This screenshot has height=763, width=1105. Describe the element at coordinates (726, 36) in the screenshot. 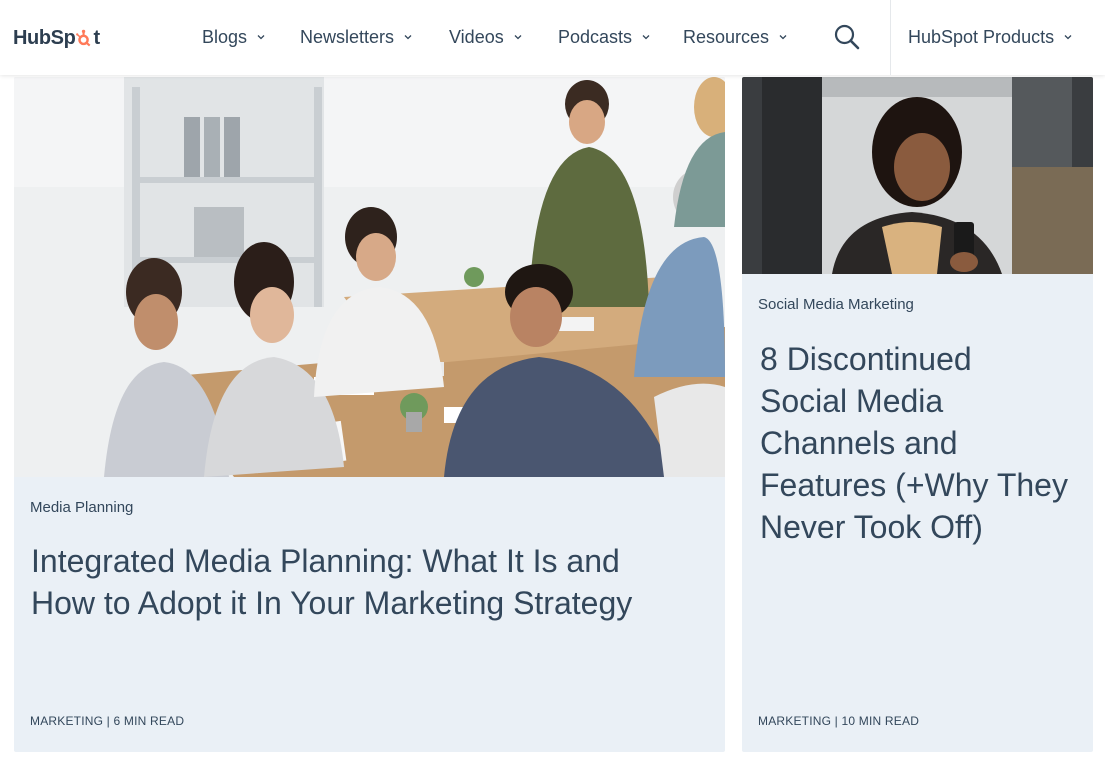

I see `nav-resources-label: Resources` at that location.